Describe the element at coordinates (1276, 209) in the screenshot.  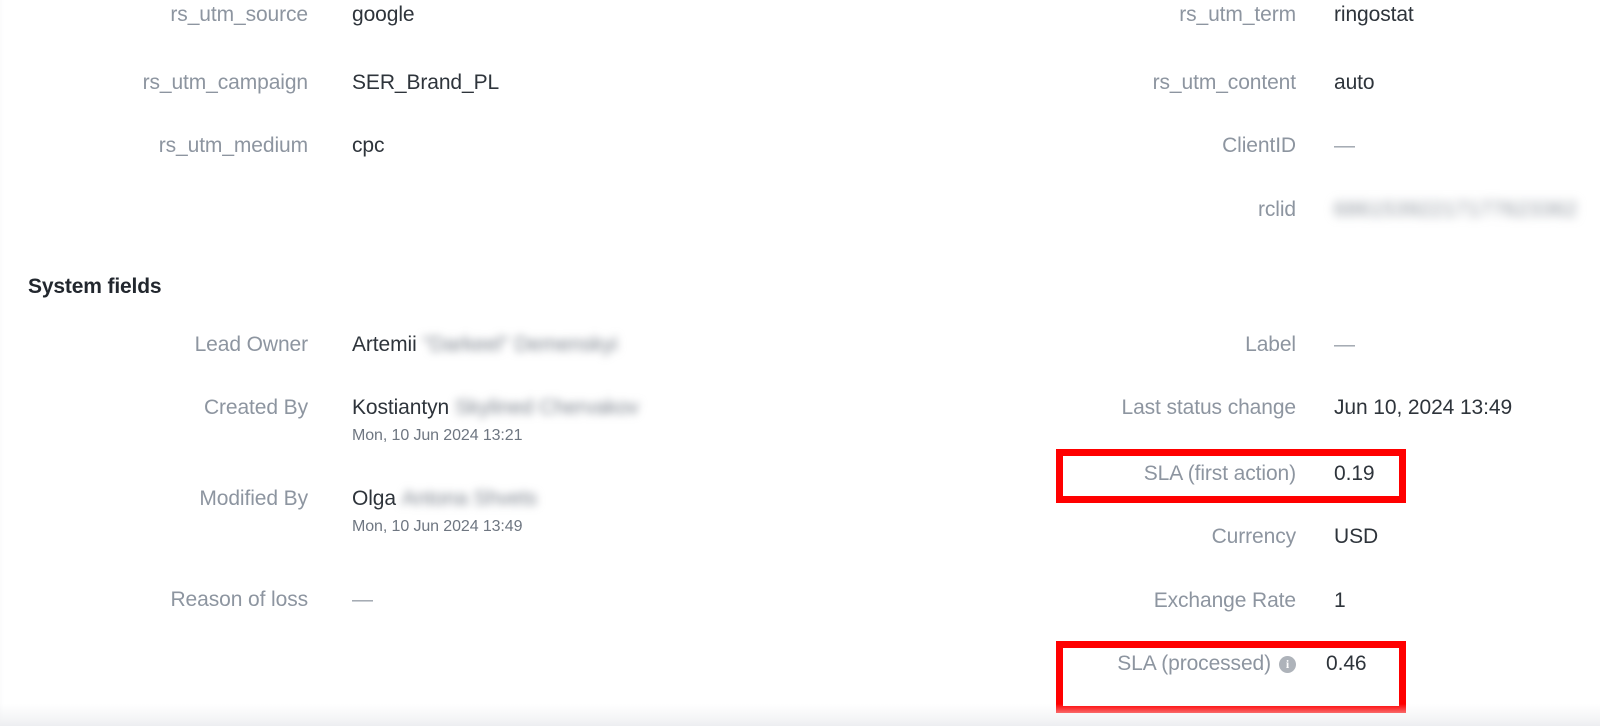
I see `field-label: rclid` at that location.